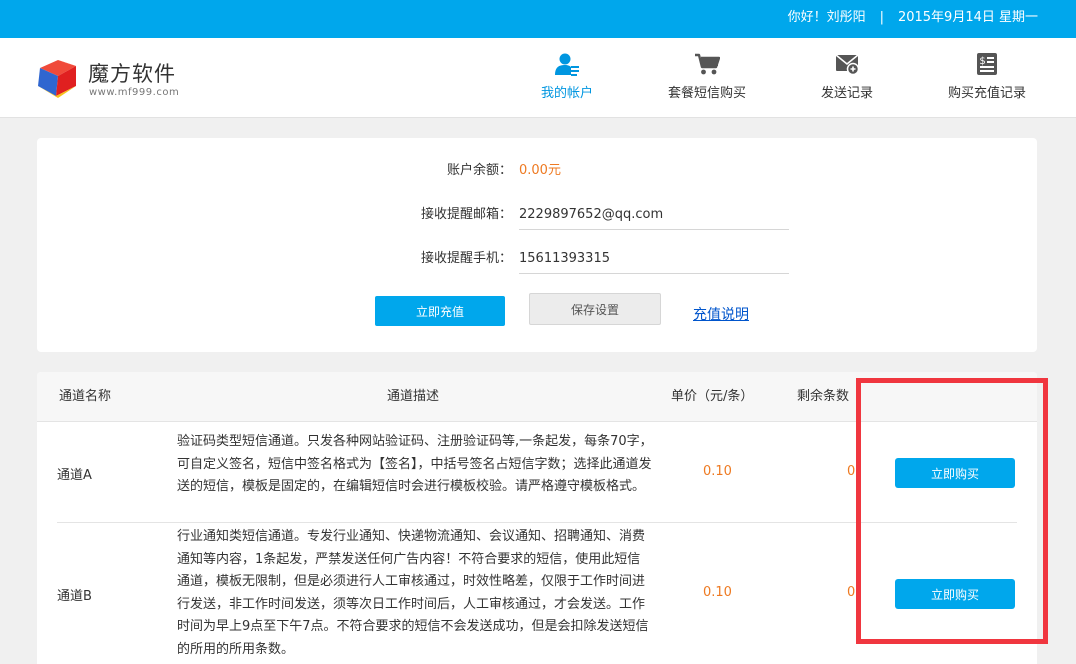 The height and width of the screenshot is (664, 1076). Describe the element at coordinates (595, 309) in the screenshot. I see `save-settings-button: 保存设置` at that location.